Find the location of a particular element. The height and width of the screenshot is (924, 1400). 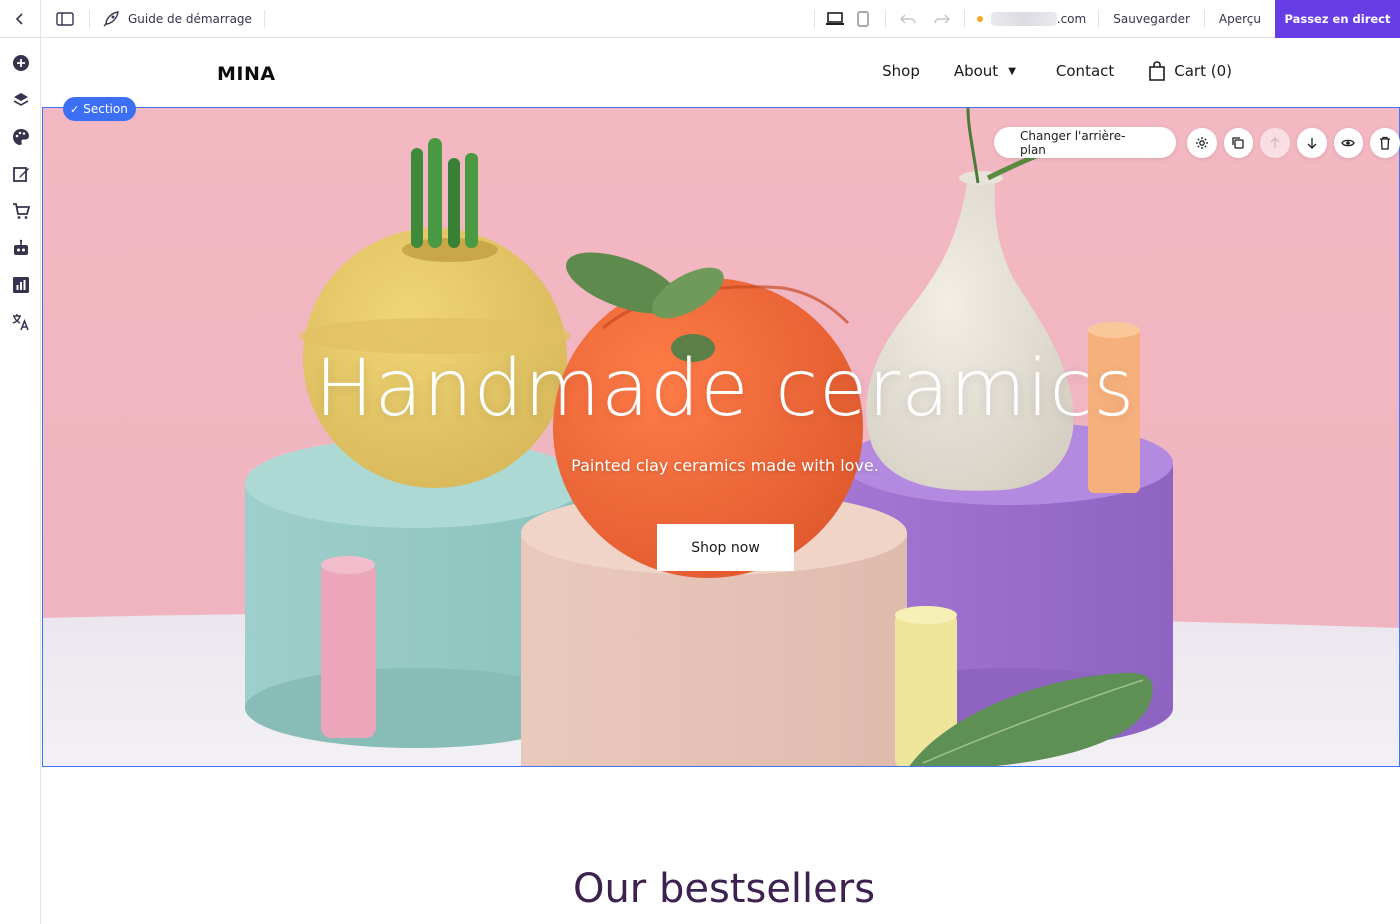

mobile-view-button is located at coordinates (863, 19).